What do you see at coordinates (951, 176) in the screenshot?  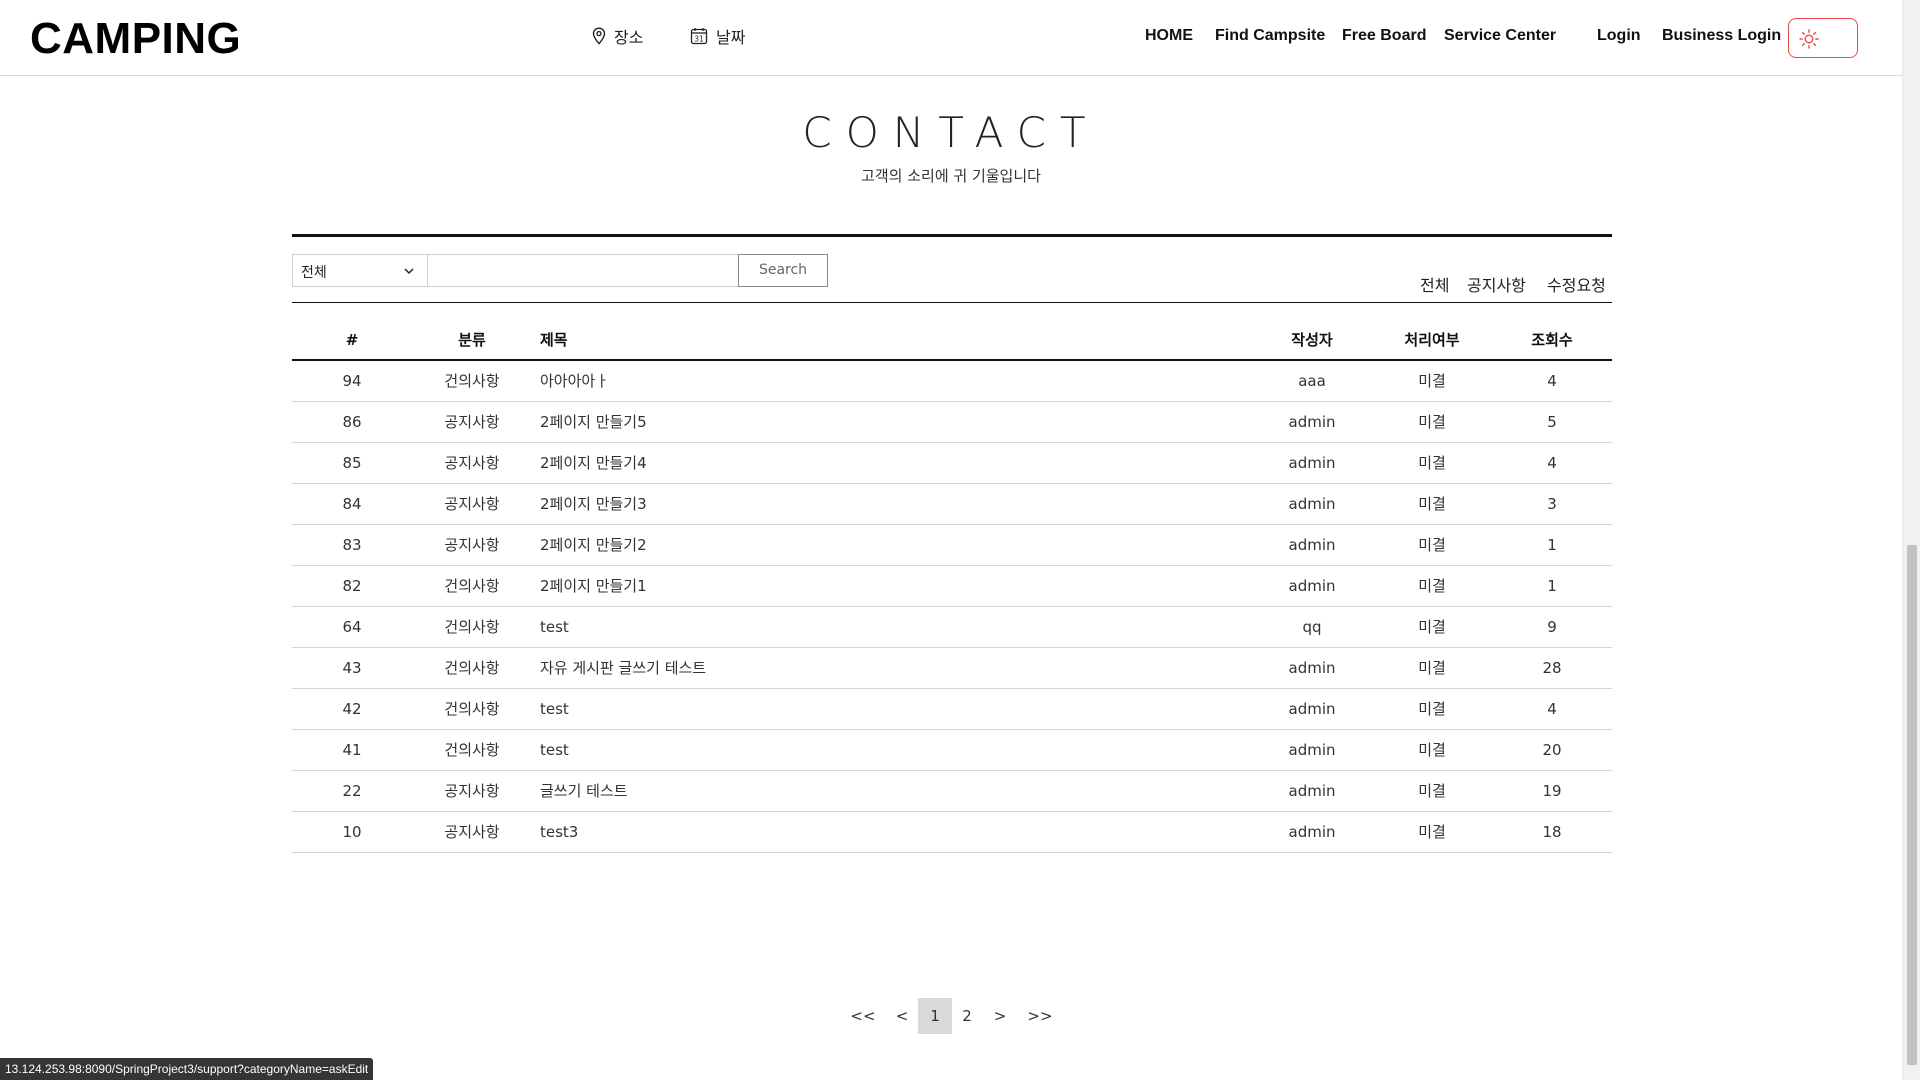 I see `page-subtitle: 고객의 소리에 귀 기울입니다` at bounding box center [951, 176].